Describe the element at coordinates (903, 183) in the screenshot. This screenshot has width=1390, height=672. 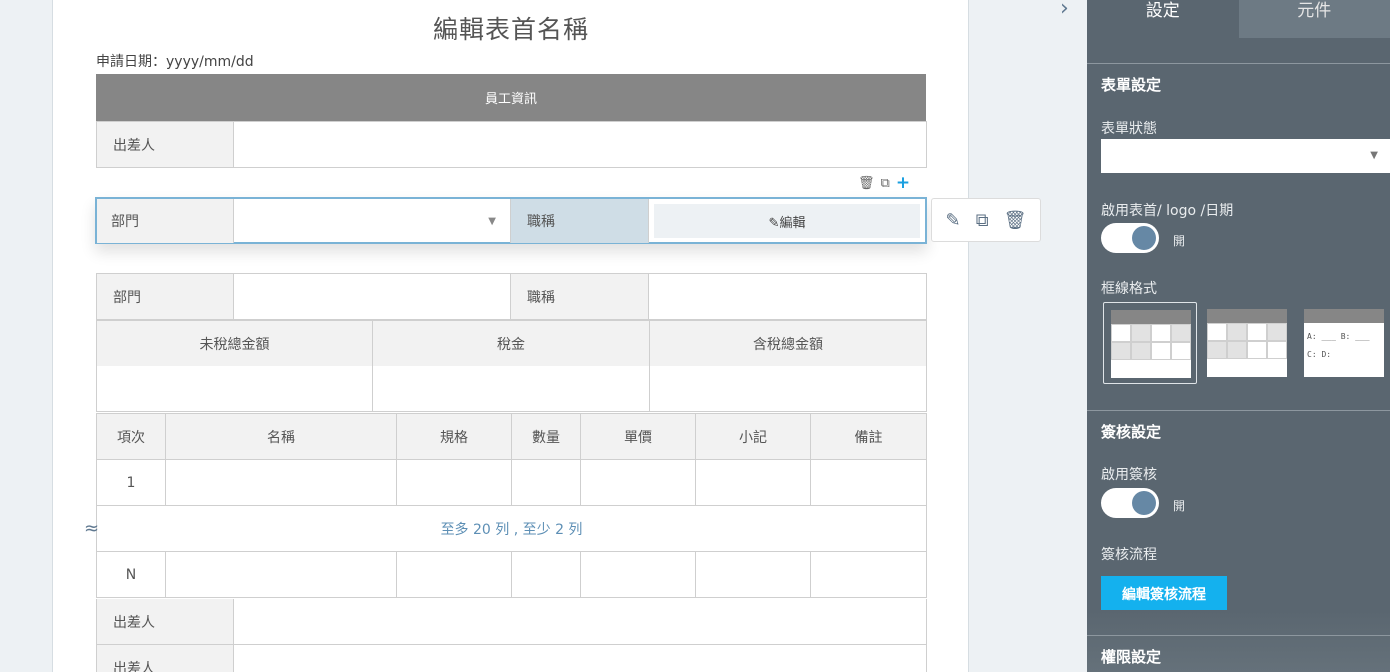
I see `plus-icon: +` at that location.